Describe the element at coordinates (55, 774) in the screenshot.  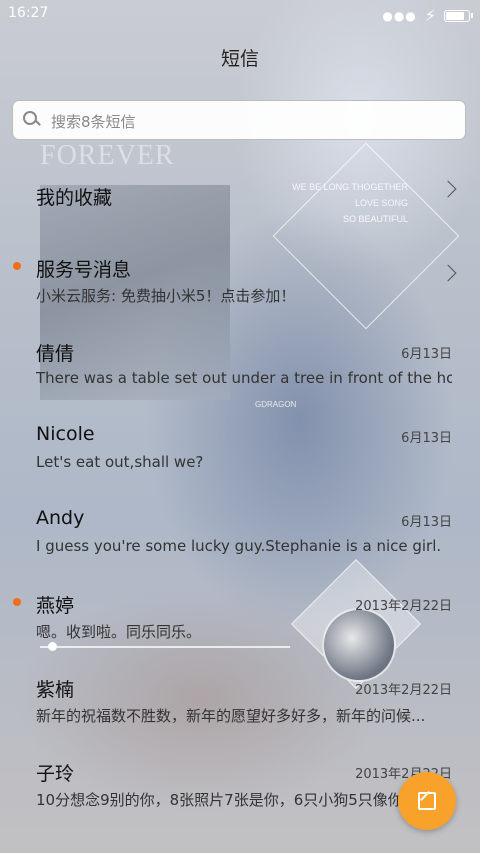
I see `conversation-name: 子玲` at that location.